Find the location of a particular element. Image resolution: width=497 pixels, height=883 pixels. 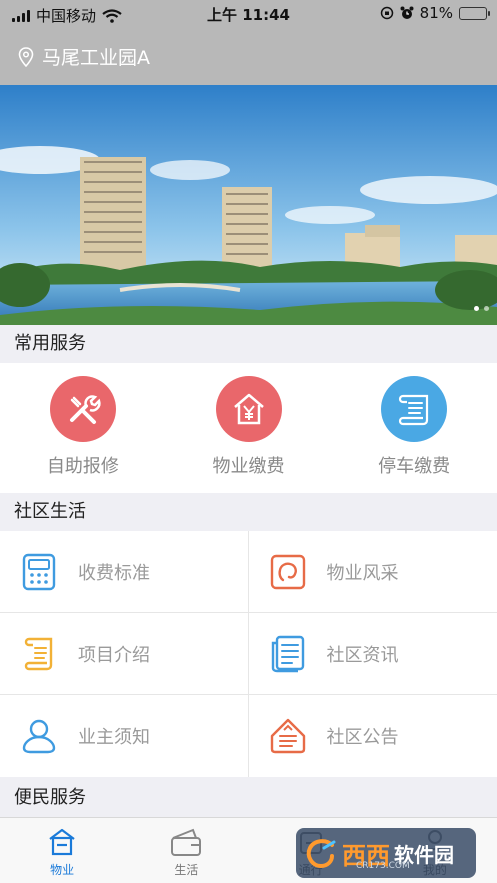

service-label: 停车缴费 is located at coordinates (414, 466).